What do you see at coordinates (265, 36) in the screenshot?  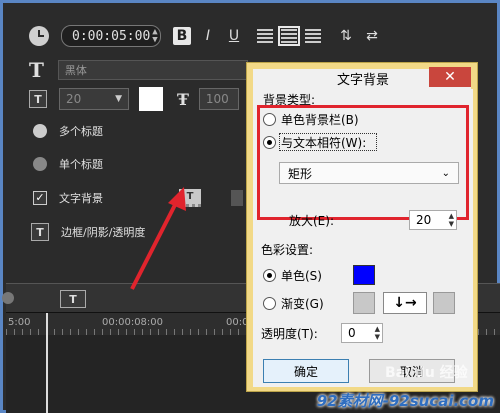 I see `align-left-icon` at bounding box center [265, 36].